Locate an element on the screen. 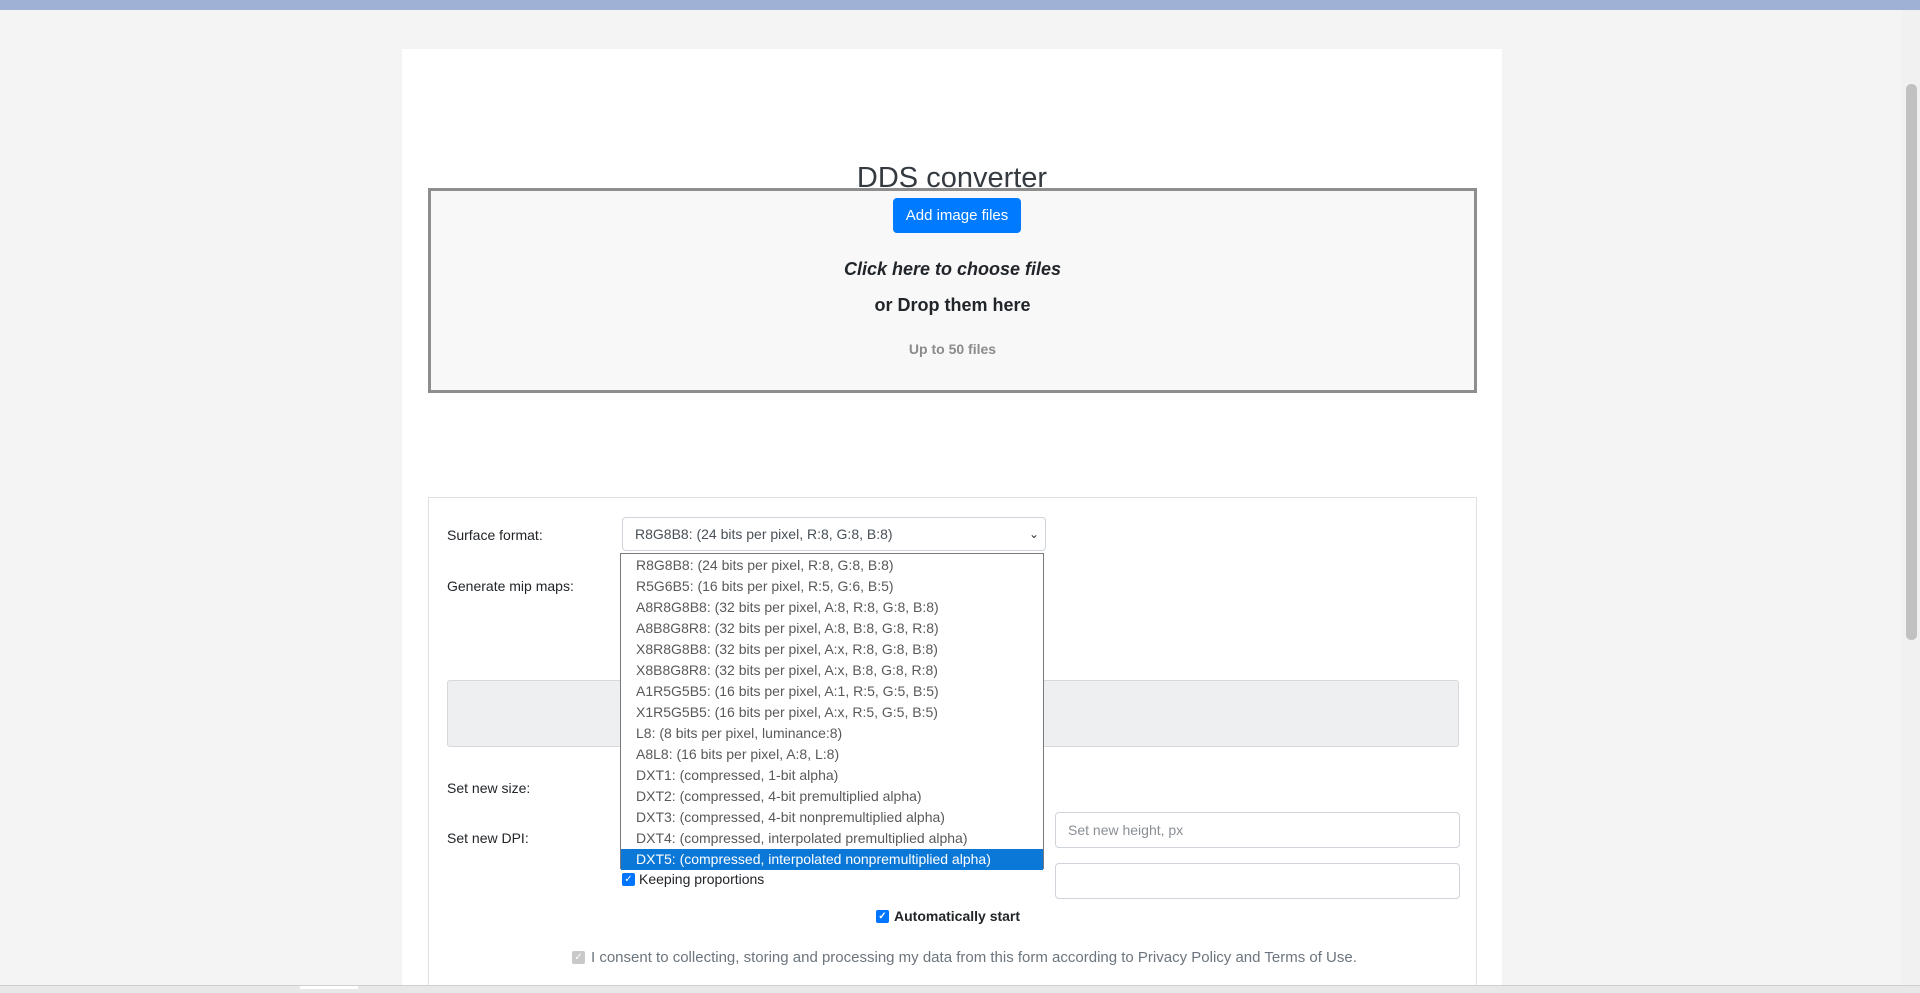 This screenshot has width=1920, height=993. auto-start-row: ✓ Automatically start is located at coordinates (948, 916).